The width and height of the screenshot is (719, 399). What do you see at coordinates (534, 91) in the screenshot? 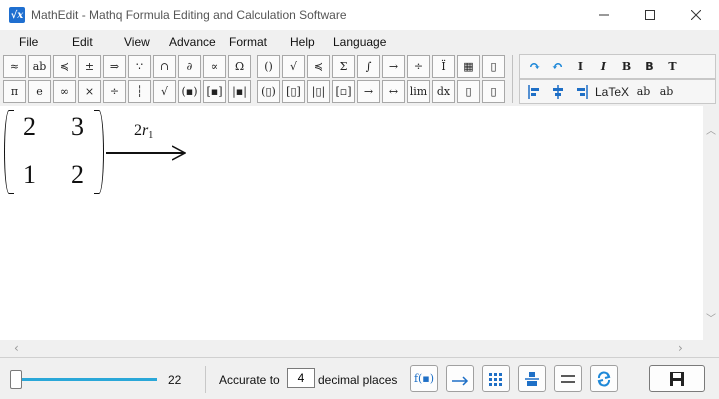
I see `align-left-icon` at bounding box center [534, 91].